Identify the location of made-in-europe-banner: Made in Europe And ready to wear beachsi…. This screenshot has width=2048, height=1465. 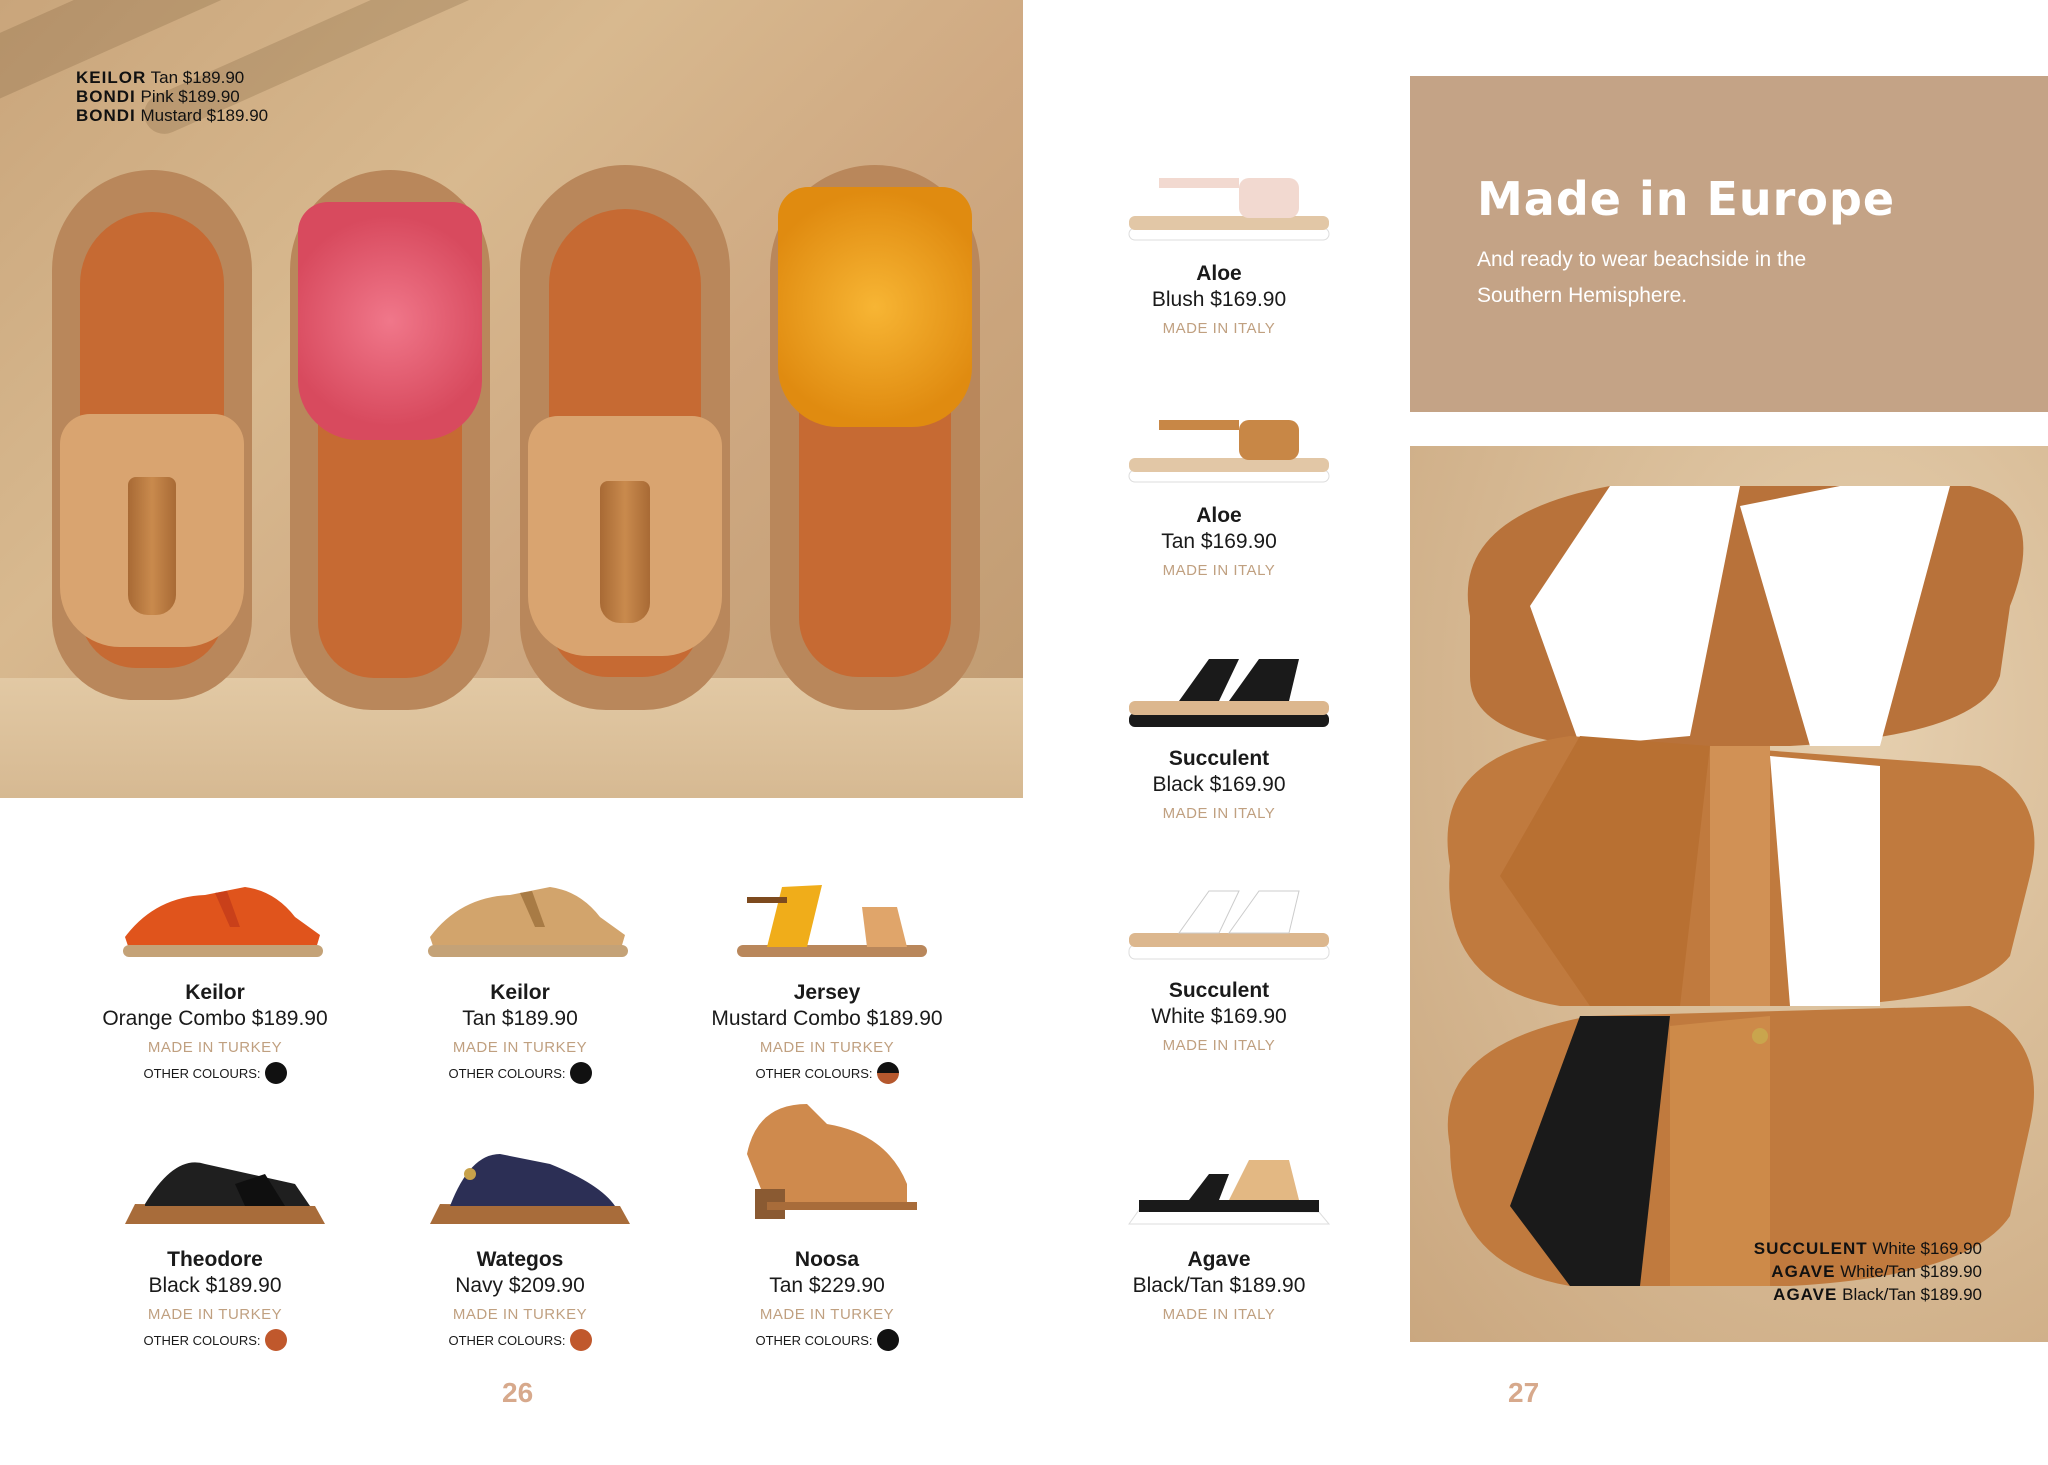
(1729, 244).